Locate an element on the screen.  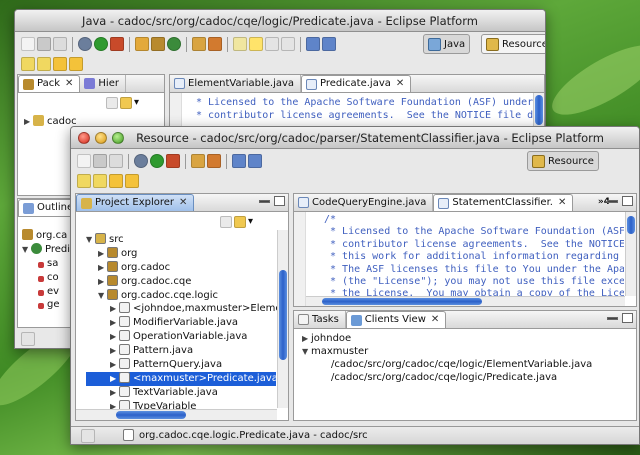
front-editor-vscroll is located at coordinates (630, 254).